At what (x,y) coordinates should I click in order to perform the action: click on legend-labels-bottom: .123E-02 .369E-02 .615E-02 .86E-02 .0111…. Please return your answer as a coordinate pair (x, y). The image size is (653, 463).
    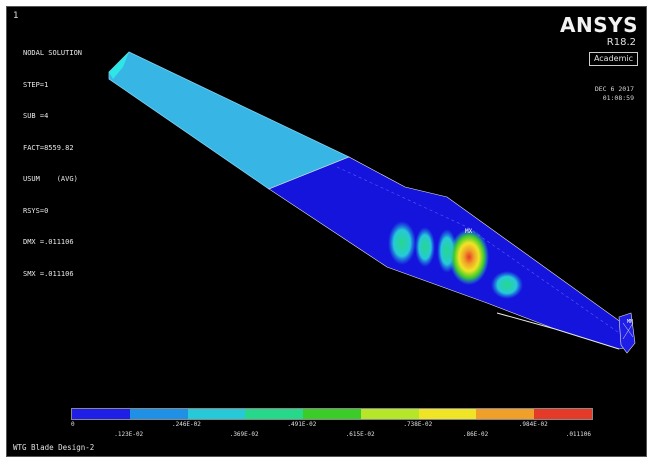
    Looking at the image, I should click on (331, 436).